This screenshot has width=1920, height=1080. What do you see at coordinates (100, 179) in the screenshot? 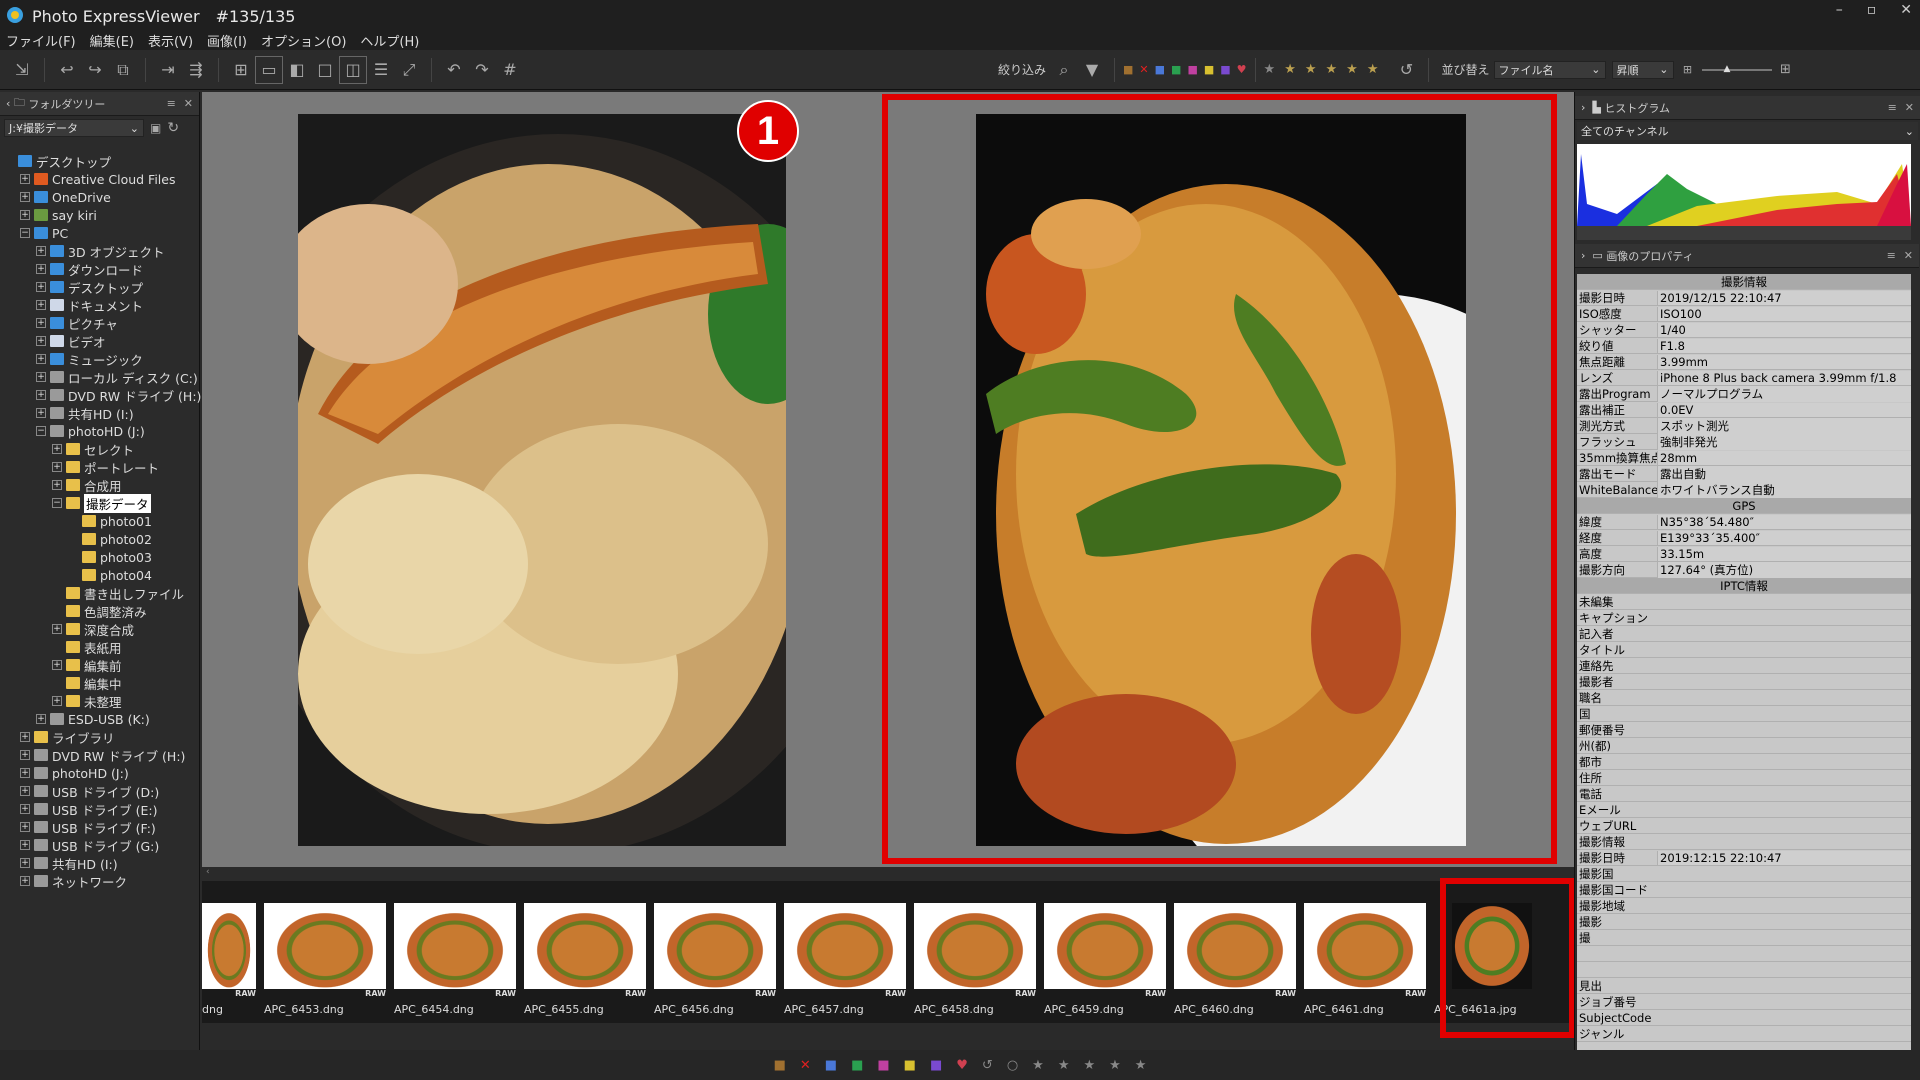
I see `tree-item: + Creative Cloud Files` at bounding box center [100, 179].